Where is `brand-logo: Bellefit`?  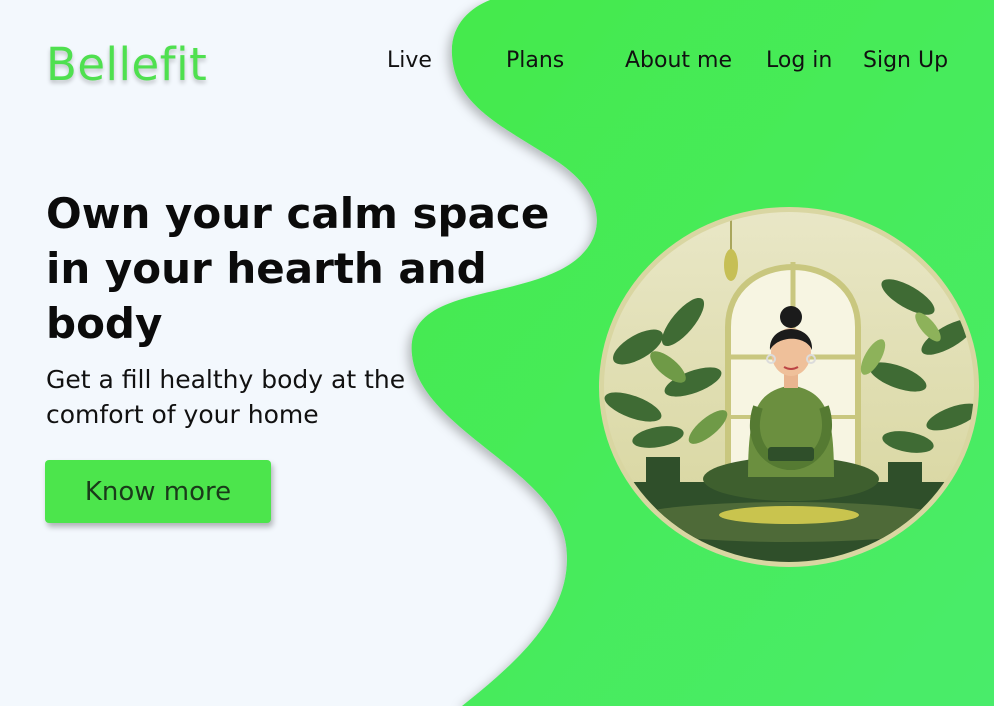
brand-logo: Bellefit is located at coordinates (126, 64).